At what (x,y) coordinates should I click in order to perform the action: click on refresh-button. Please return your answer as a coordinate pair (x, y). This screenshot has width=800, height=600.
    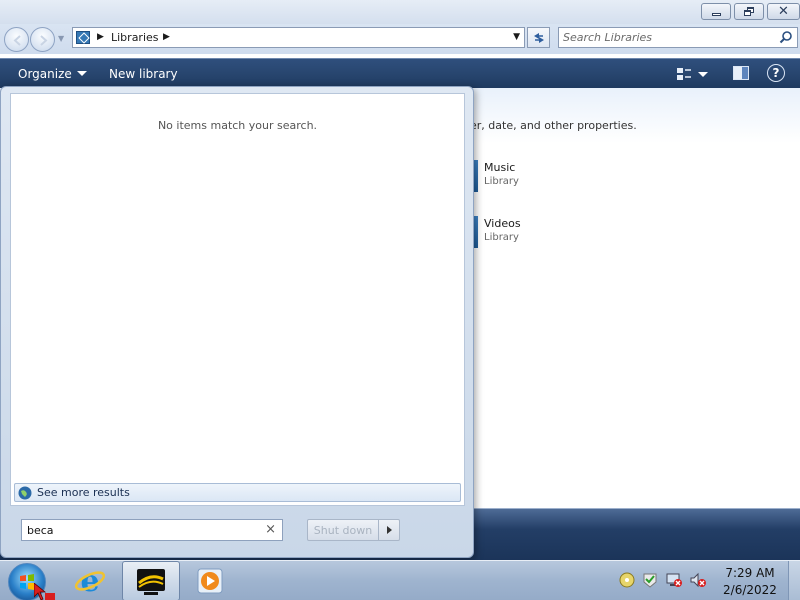
    Looking at the image, I should click on (538, 37).